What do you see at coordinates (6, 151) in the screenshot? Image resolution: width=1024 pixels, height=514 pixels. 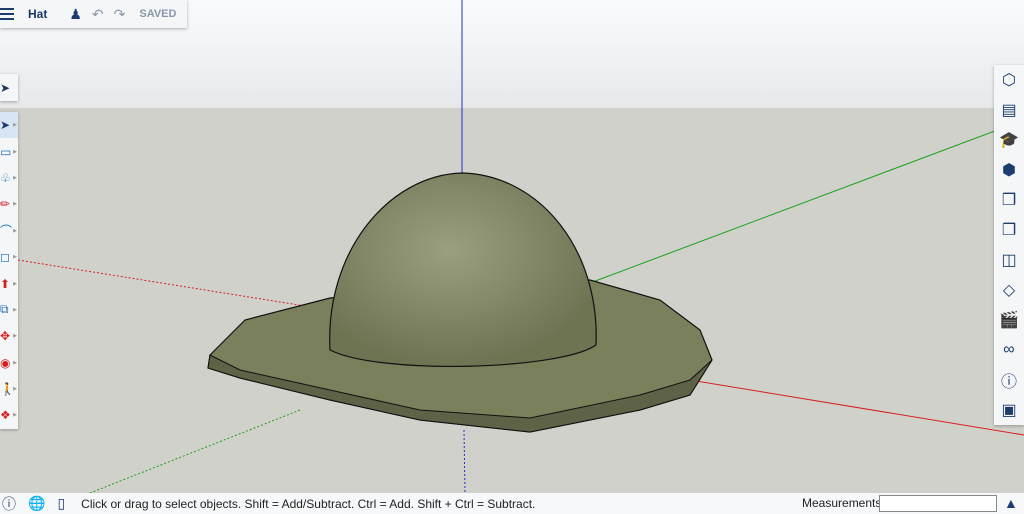 I see `eraser-icon: ▭` at bounding box center [6, 151].